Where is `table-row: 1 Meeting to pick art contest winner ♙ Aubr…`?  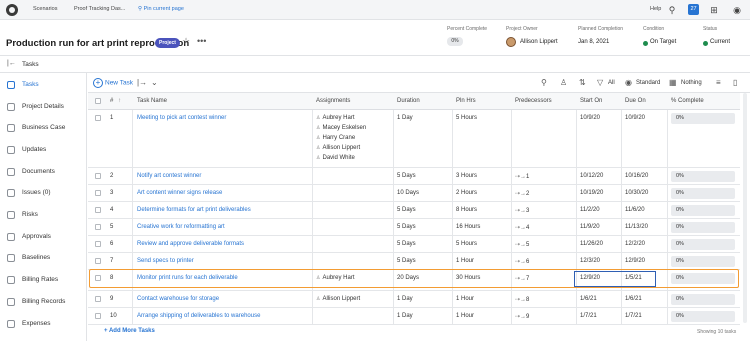
table-row: 1 Meeting to pick art contest winner ♙ Aubr… is located at coordinates (414, 139).